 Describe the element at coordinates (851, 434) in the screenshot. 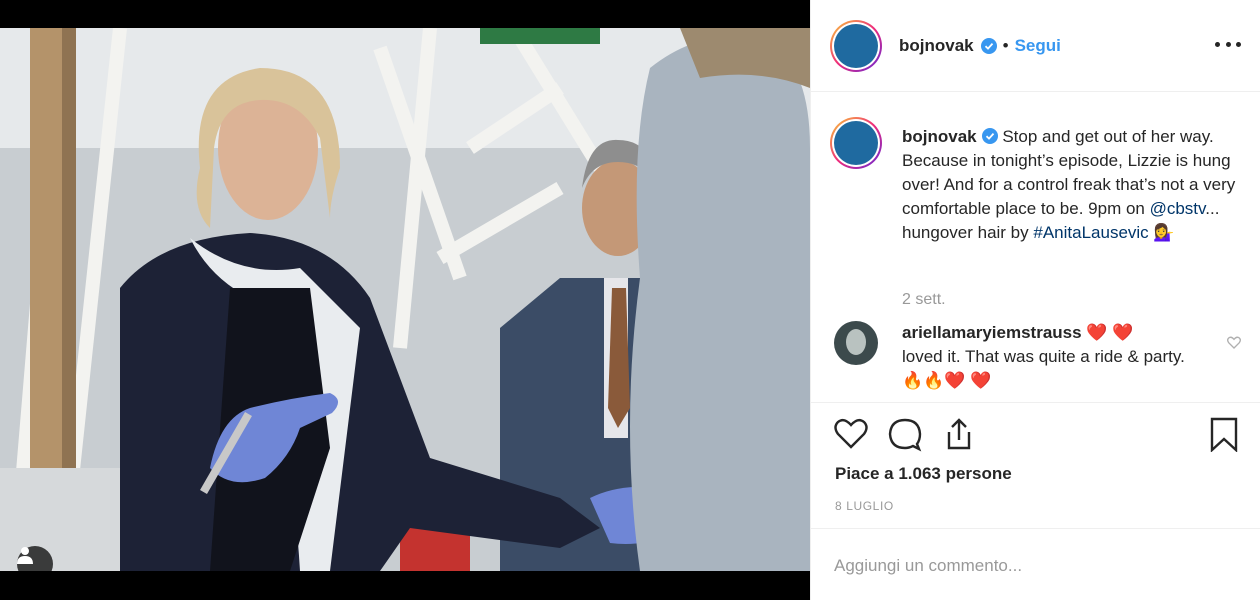

I see `heart-outline-icon` at that location.